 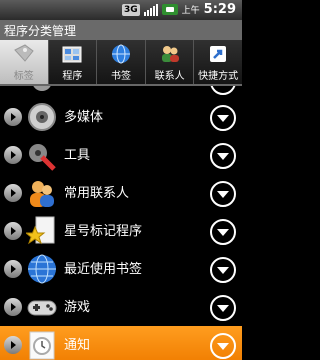 What do you see at coordinates (121, 307) in the screenshot?
I see `list-item: 游戏` at bounding box center [121, 307].